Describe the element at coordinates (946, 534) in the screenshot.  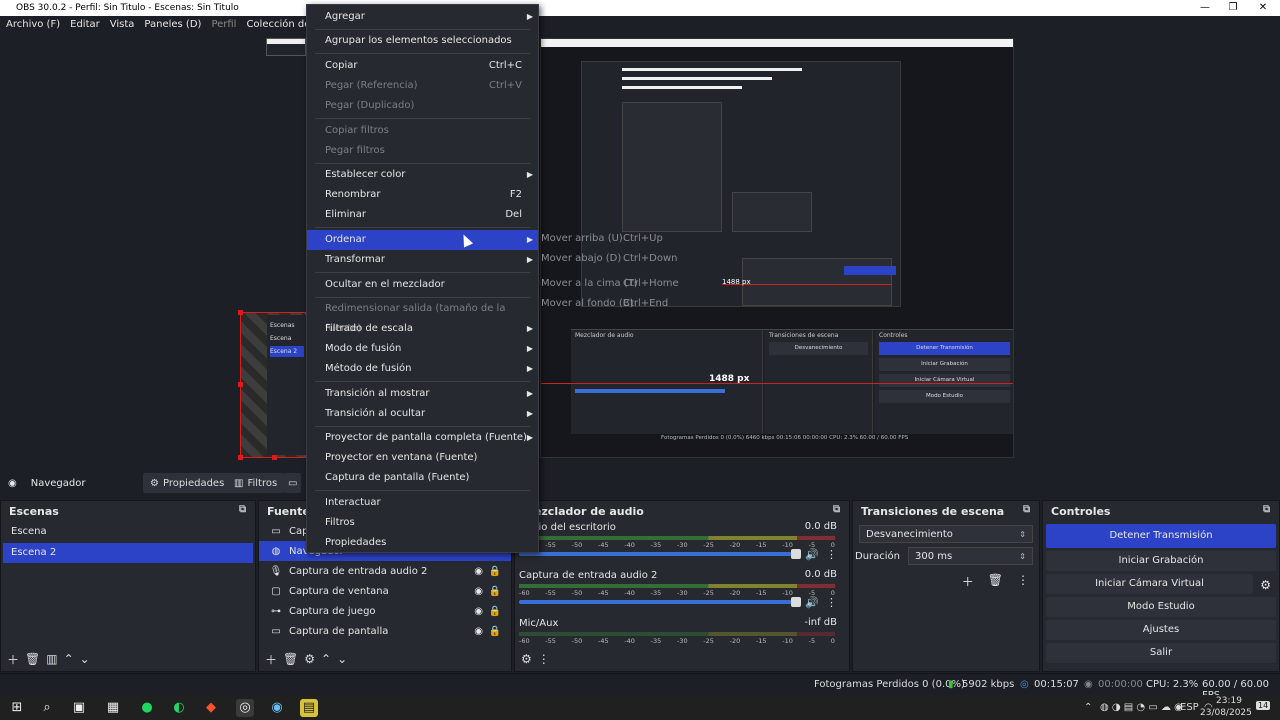
I see `transition-select: Desvanecimiento ⇕` at that location.